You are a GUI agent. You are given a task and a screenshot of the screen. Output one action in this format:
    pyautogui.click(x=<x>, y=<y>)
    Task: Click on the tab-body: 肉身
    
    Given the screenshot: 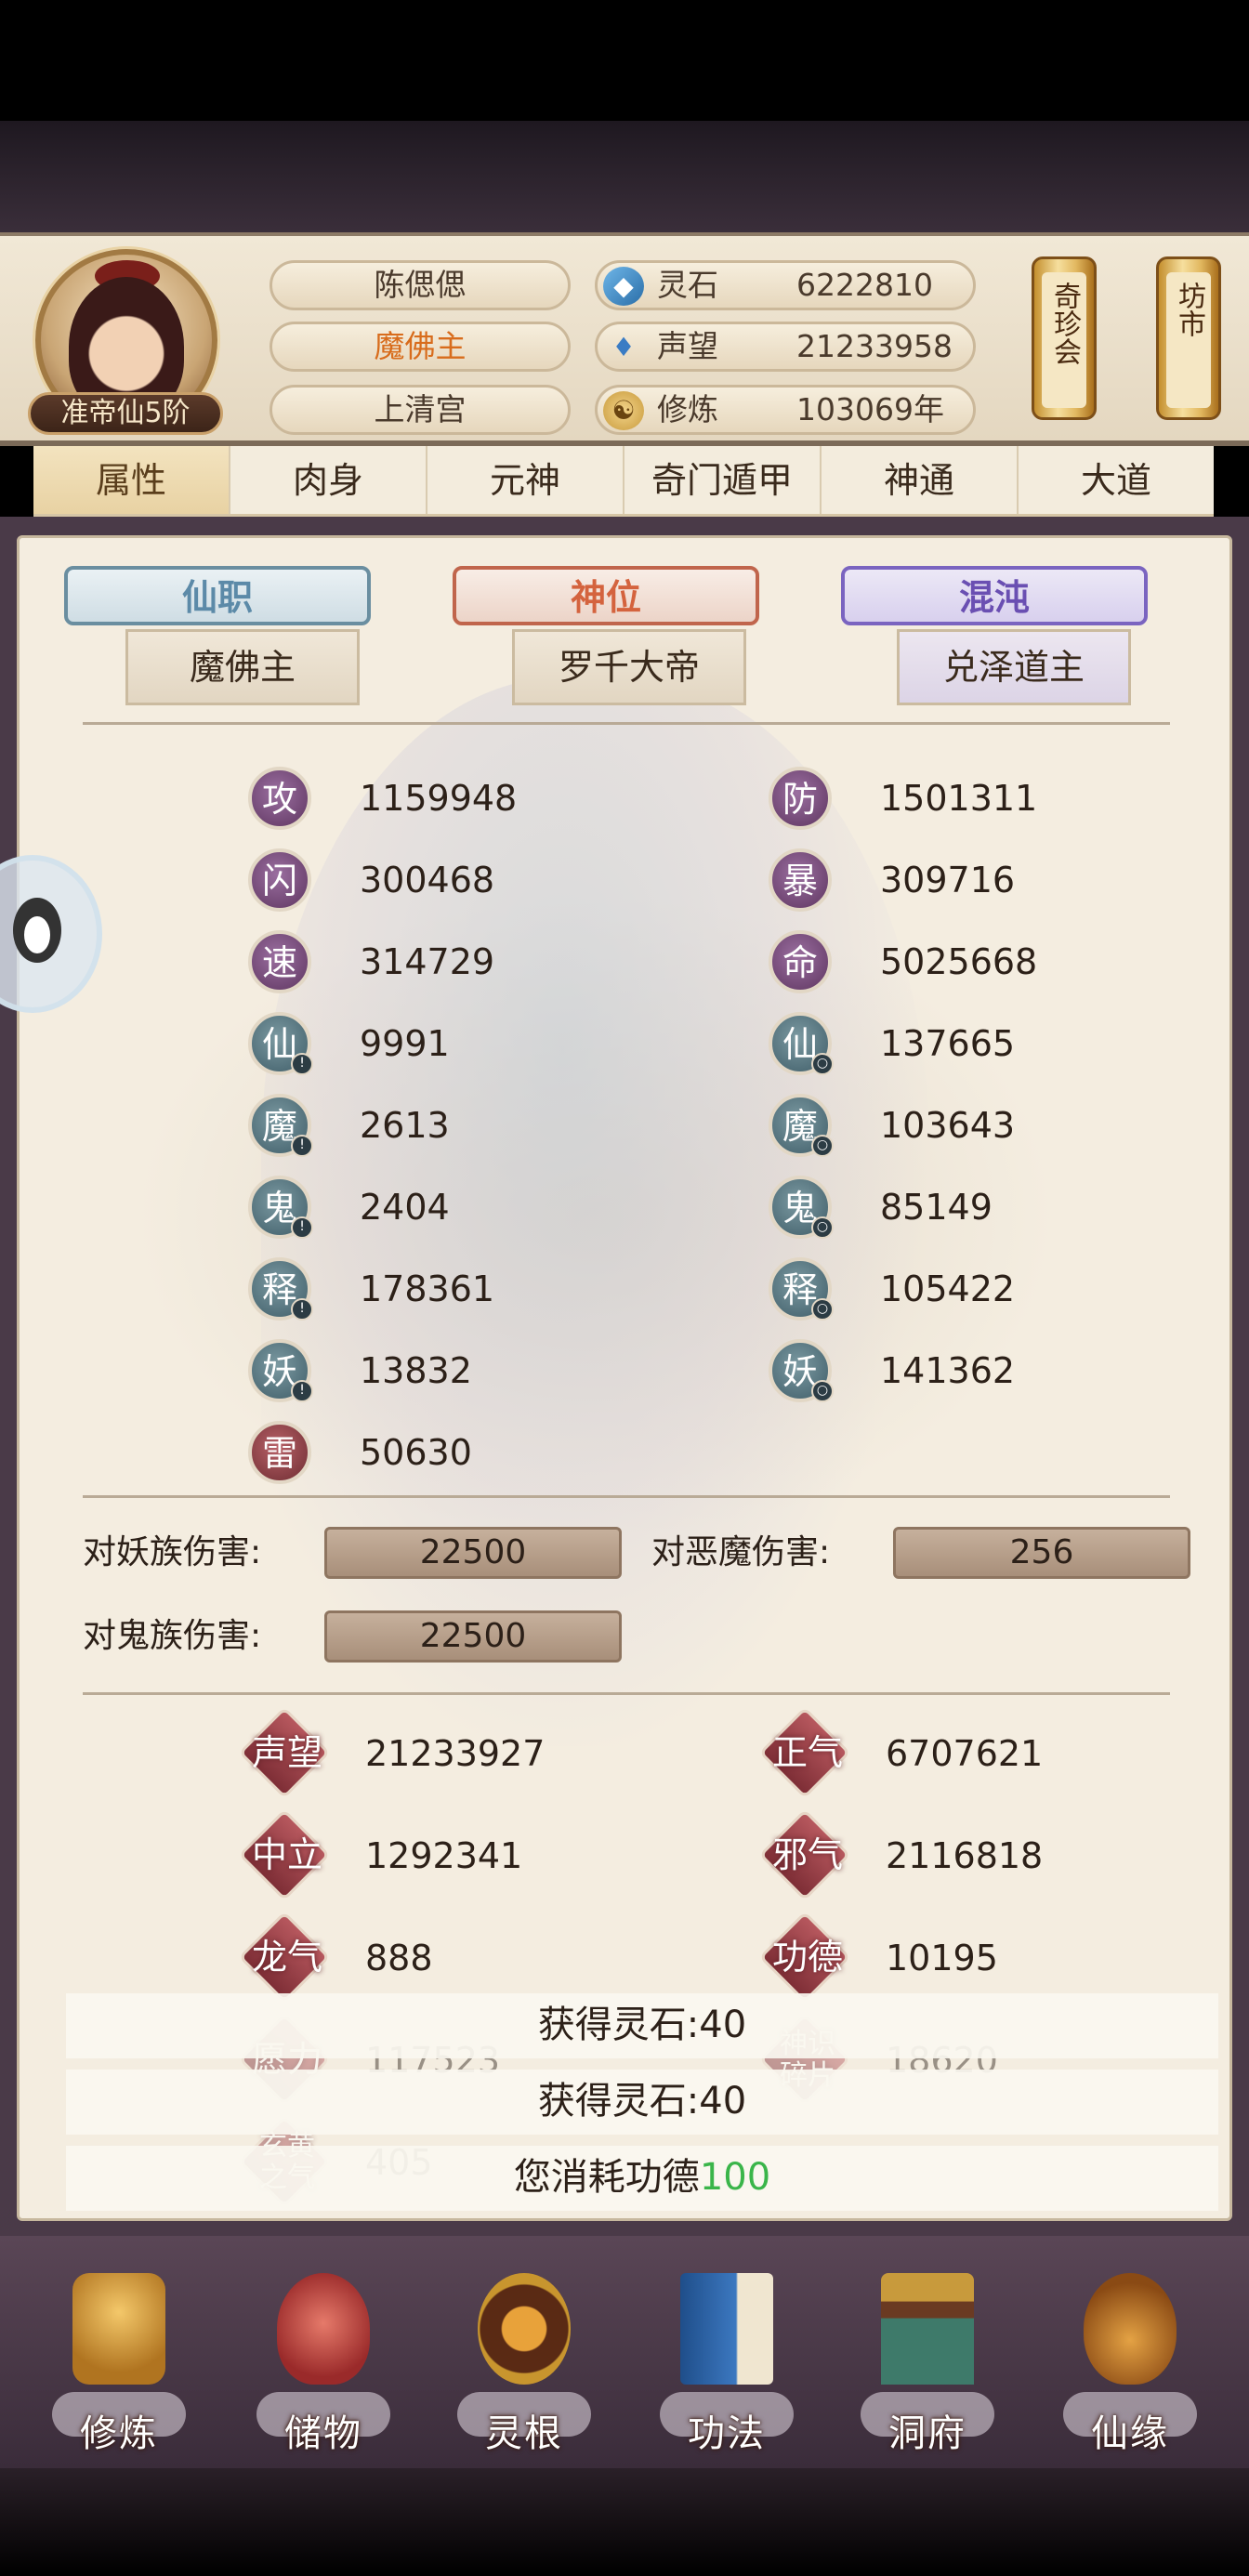 What is the action you would take?
    pyautogui.click(x=328, y=480)
    